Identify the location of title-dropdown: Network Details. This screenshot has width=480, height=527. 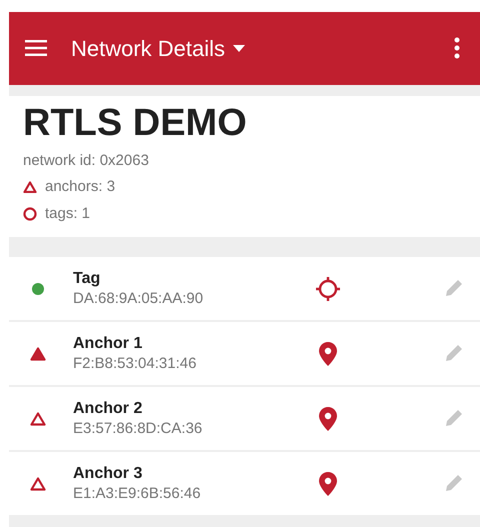
(158, 48).